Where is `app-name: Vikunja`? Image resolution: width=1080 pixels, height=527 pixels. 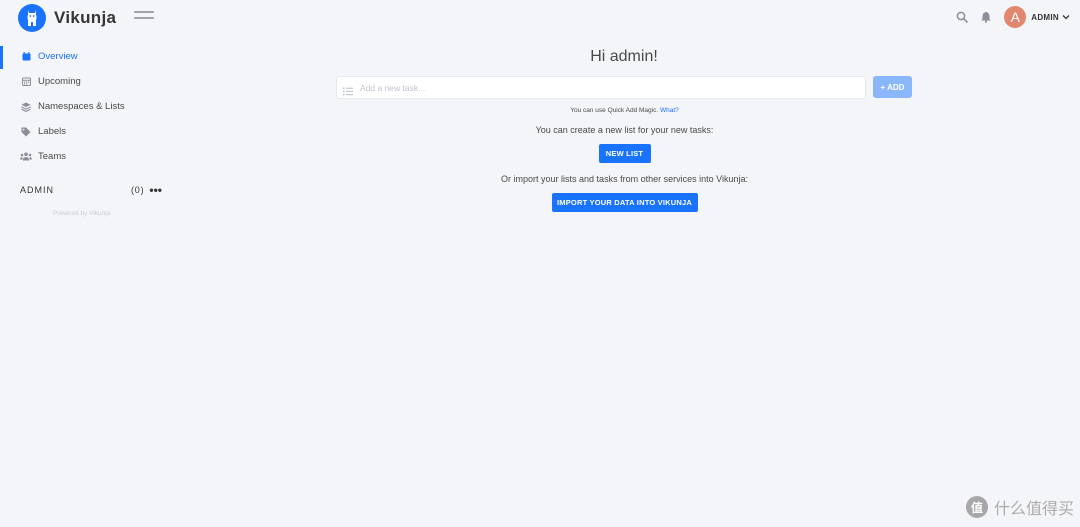
app-name: Vikunja is located at coordinates (85, 17).